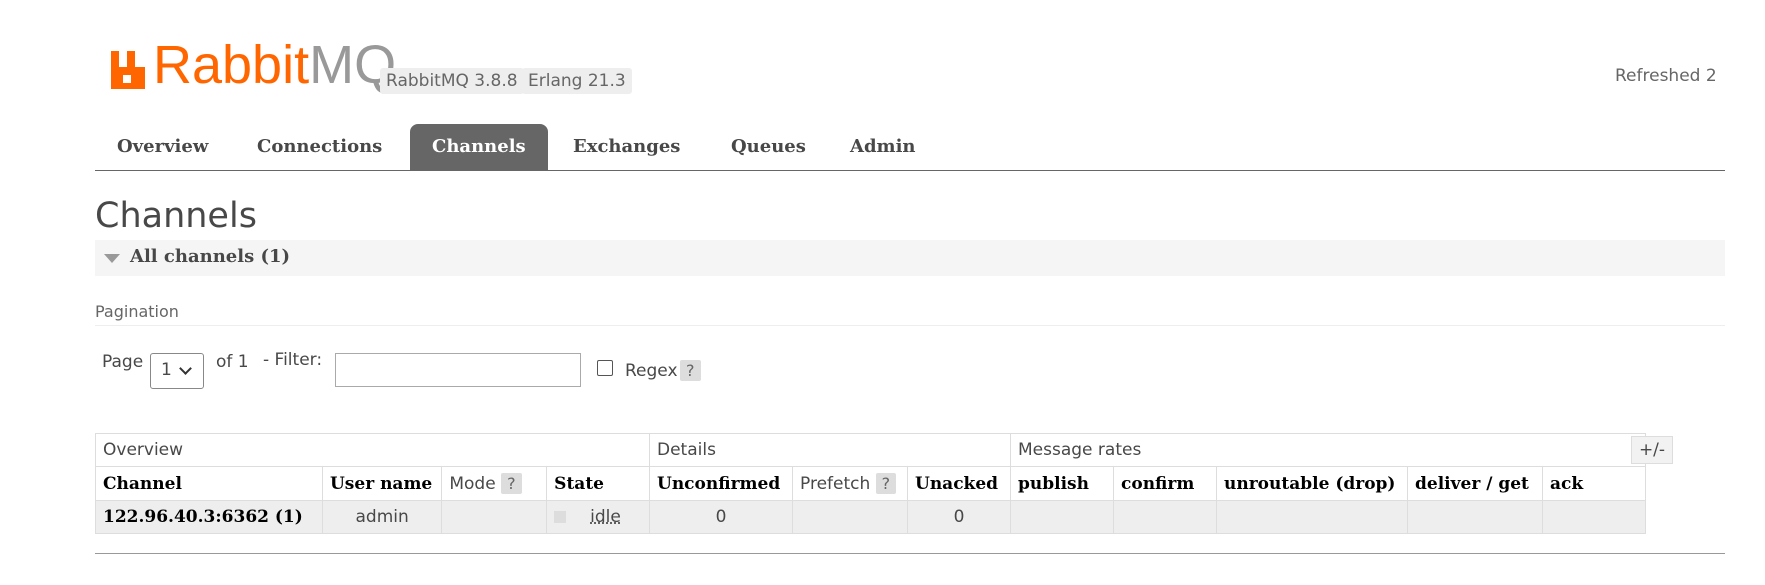 The height and width of the screenshot is (585, 1765). Describe the element at coordinates (162, 147) in the screenshot. I see `tab-overview: Overview` at that location.